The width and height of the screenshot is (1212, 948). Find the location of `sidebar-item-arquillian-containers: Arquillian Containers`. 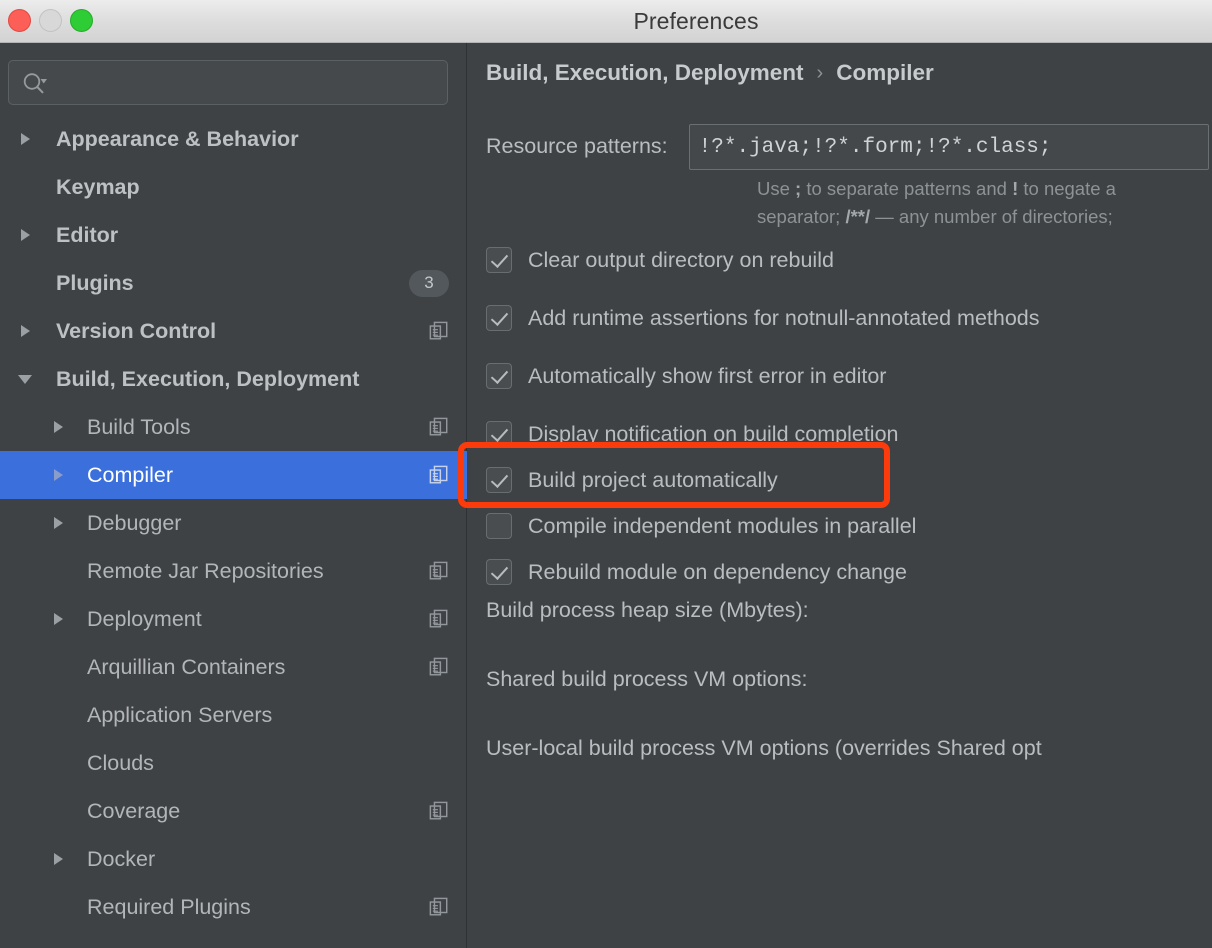

sidebar-item-arquillian-containers: Arquillian Containers is located at coordinates (233, 667).